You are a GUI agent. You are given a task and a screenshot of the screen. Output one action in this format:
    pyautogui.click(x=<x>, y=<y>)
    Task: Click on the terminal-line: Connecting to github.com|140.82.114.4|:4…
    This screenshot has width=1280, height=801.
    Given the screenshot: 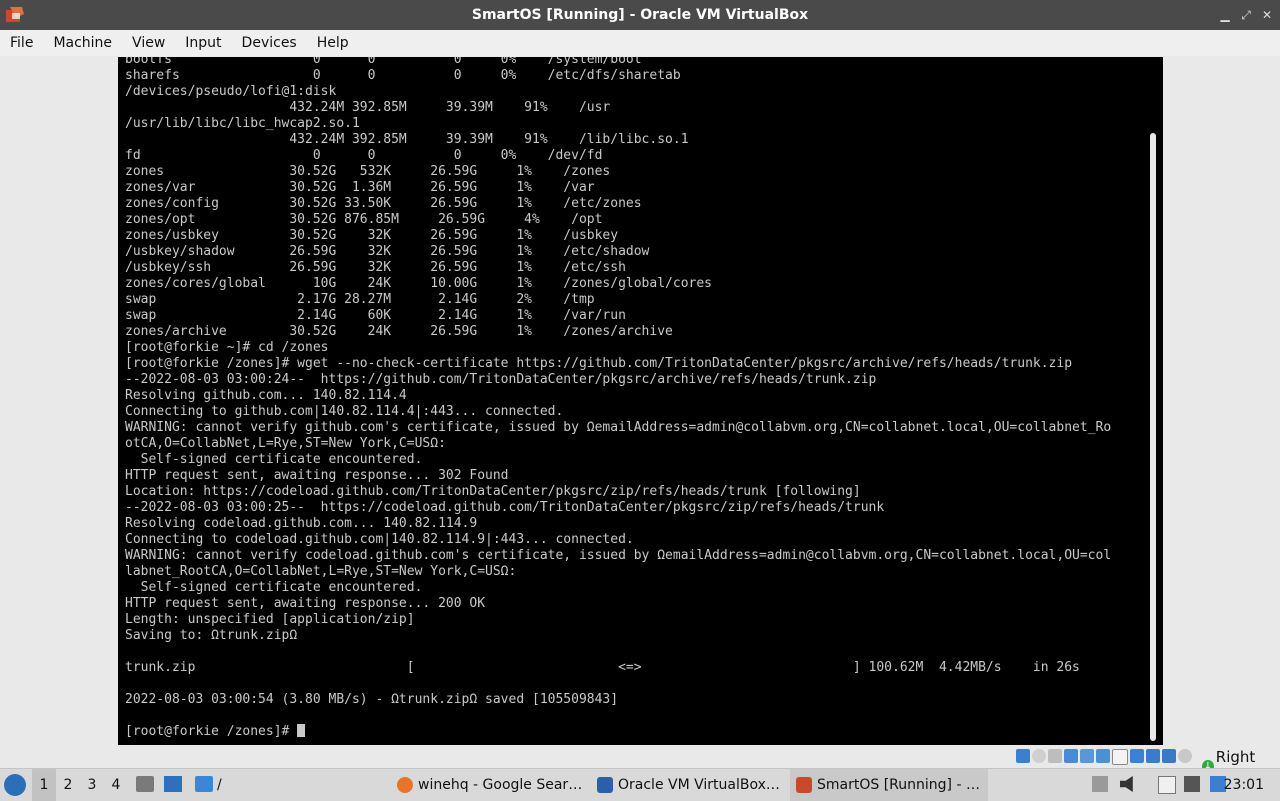 What is the action you would take?
    pyautogui.click(x=344, y=411)
    